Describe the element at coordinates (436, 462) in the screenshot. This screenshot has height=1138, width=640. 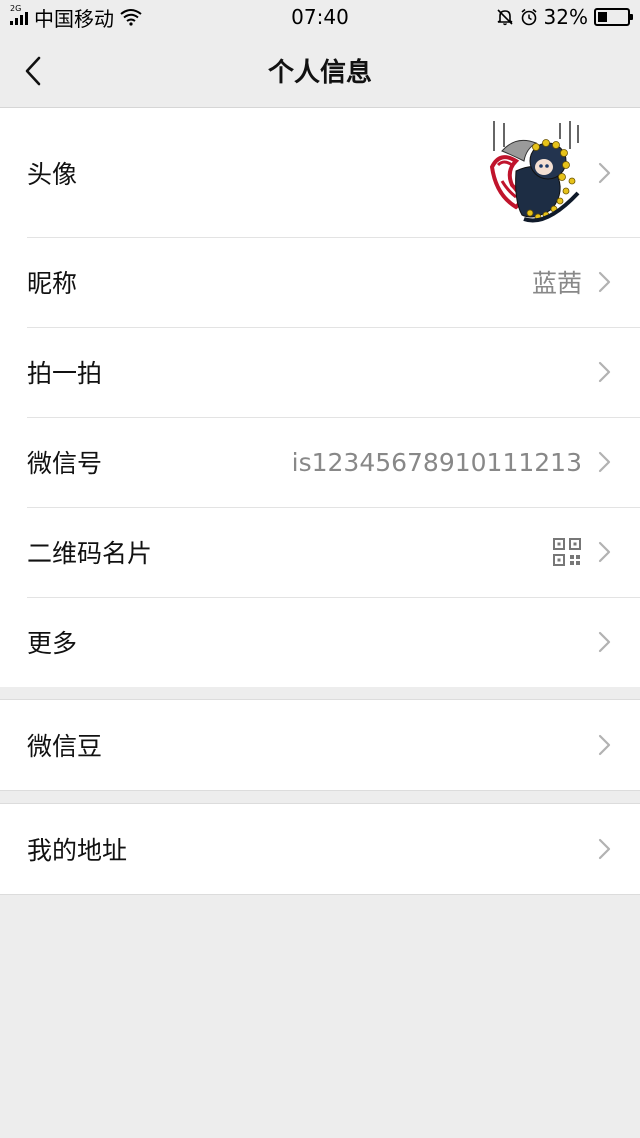
I see `wechat-id-value: is12345678910111213` at that location.